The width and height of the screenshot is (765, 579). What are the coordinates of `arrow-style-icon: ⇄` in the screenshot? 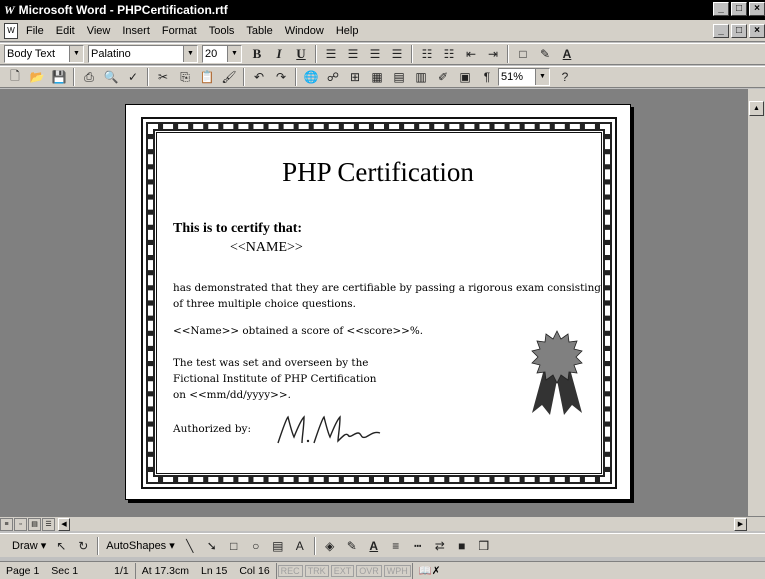 It's located at (440, 546).